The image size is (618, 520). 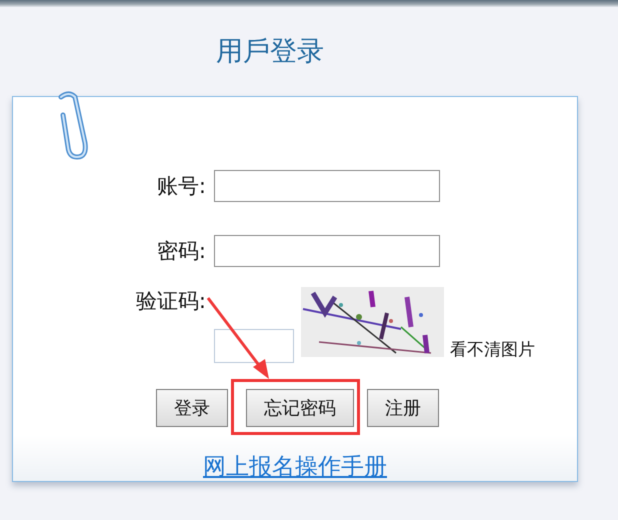 What do you see at coordinates (181, 251) in the screenshot?
I see `field-label: 密码:` at bounding box center [181, 251].